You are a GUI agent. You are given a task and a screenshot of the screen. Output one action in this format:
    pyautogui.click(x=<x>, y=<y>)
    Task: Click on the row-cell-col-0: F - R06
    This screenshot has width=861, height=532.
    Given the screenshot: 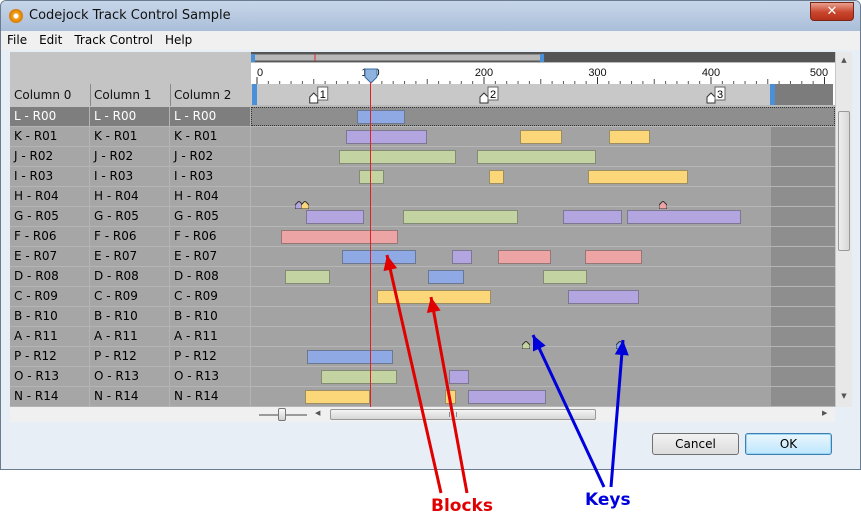 What is the action you would take?
    pyautogui.click(x=50, y=237)
    